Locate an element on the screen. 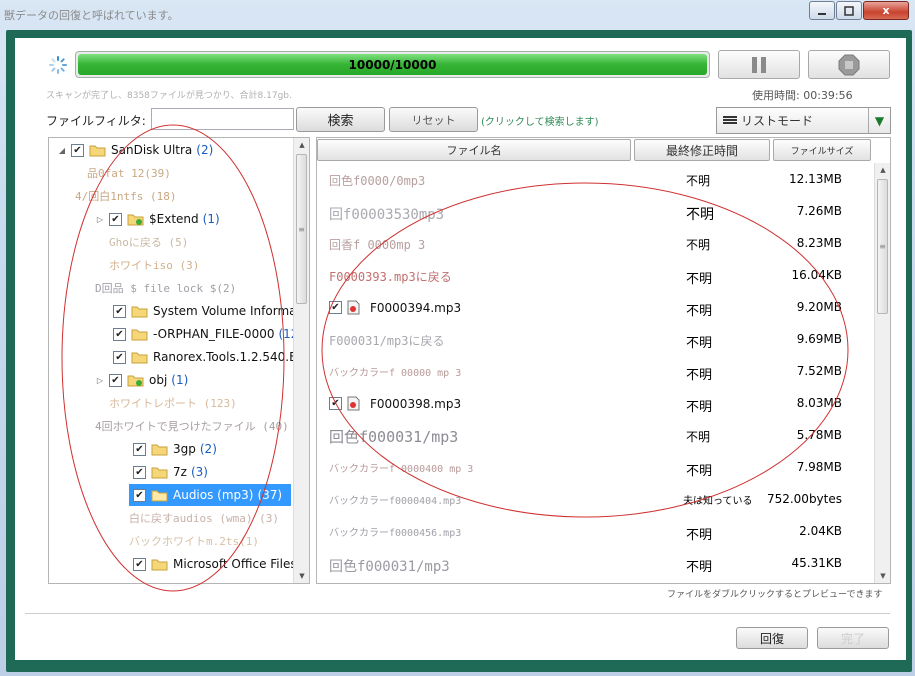 This screenshot has height=676, width=915. tree-item-7z: ✔ 7z (3) is located at coordinates (170, 472).